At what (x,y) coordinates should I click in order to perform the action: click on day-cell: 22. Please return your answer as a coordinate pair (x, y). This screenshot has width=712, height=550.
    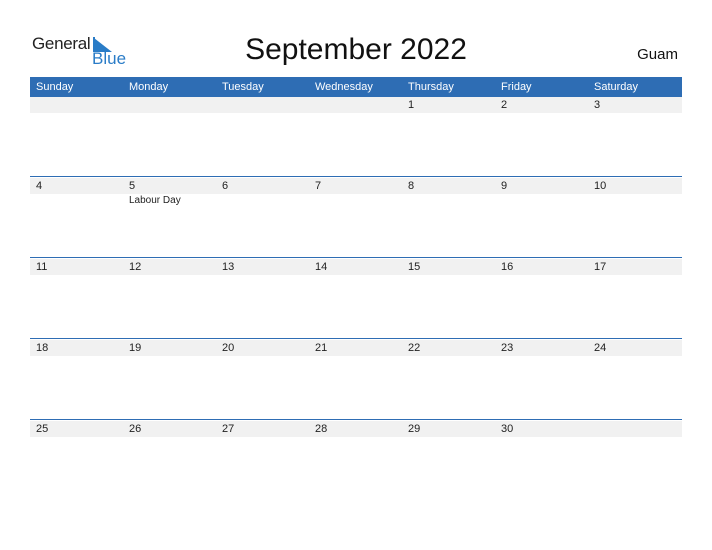
    Looking at the image, I should click on (448, 370).